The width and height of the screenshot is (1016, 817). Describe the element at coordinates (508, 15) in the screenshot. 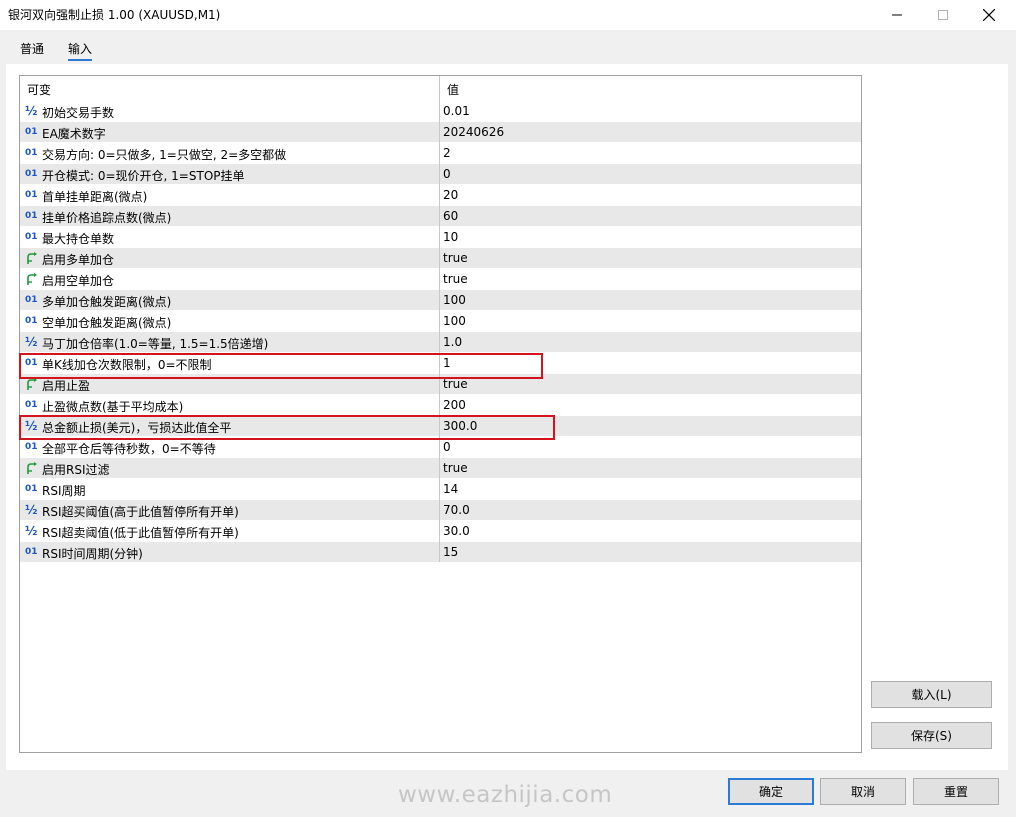

I see `title-bar: 银河双向强制止损 1.00 (XAUUSD,M1)` at that location.